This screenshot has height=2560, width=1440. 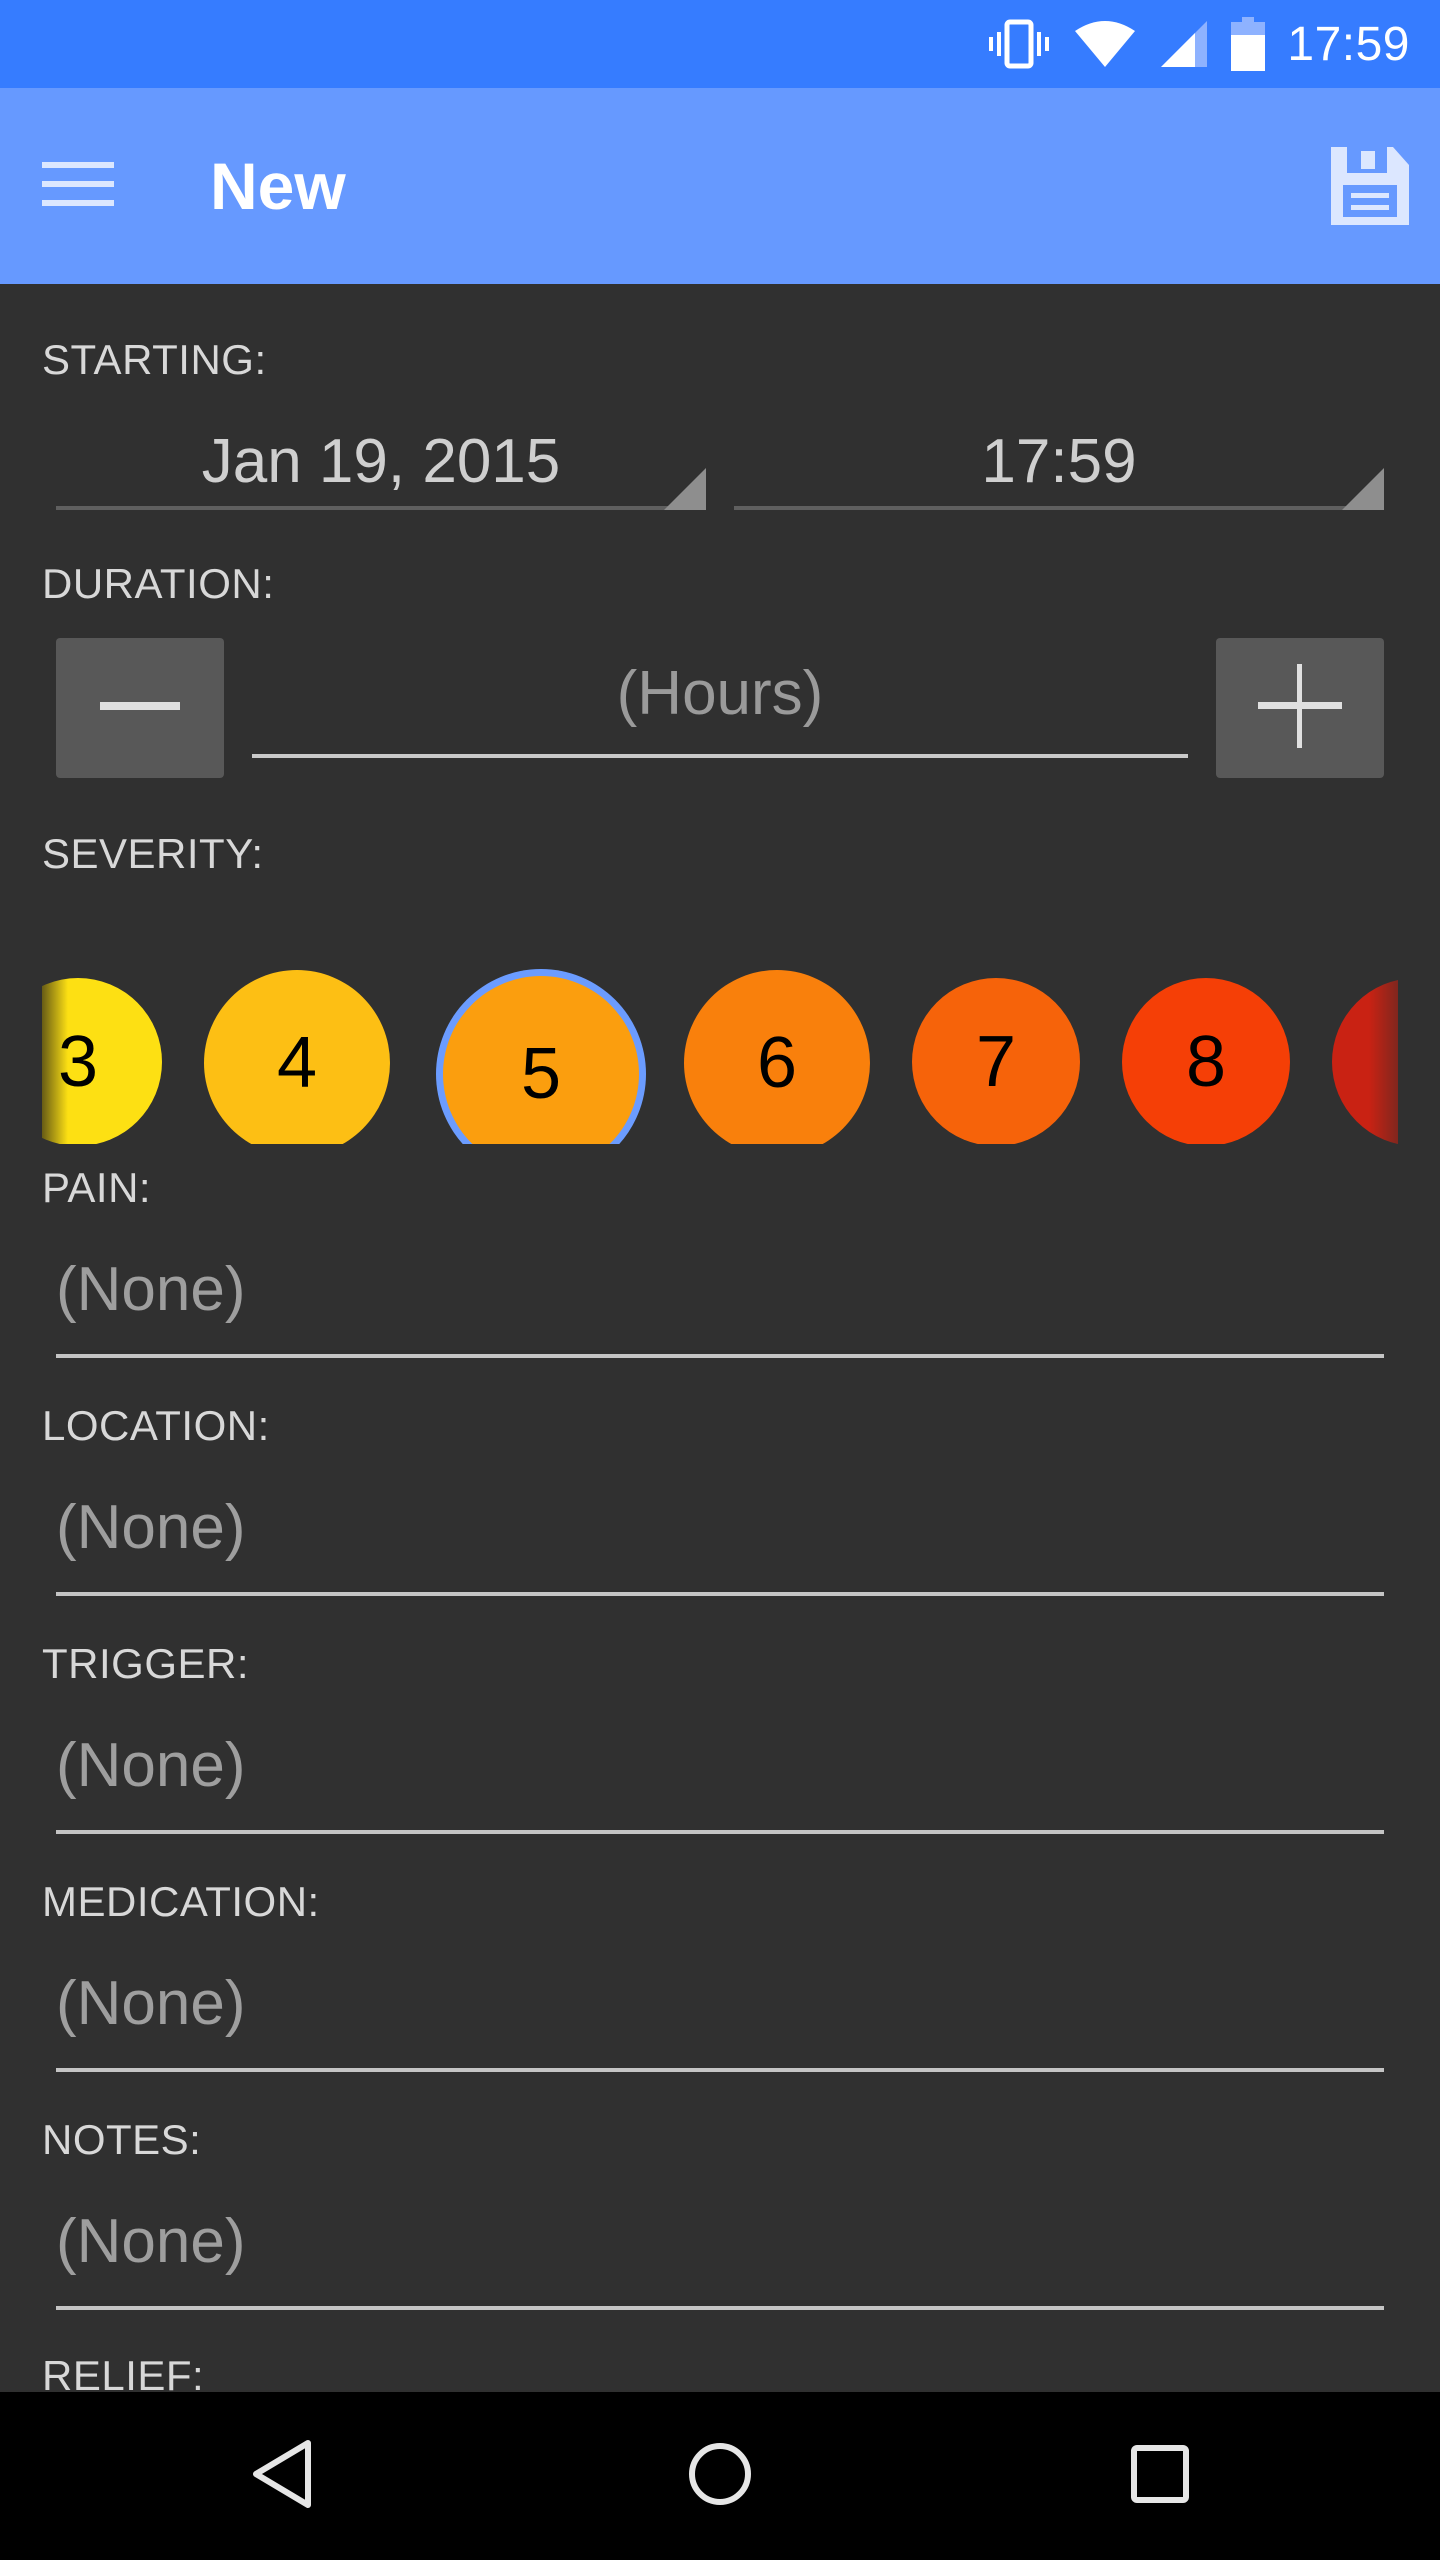 I want to click on recents-button, so click(x=1160, y=2476).